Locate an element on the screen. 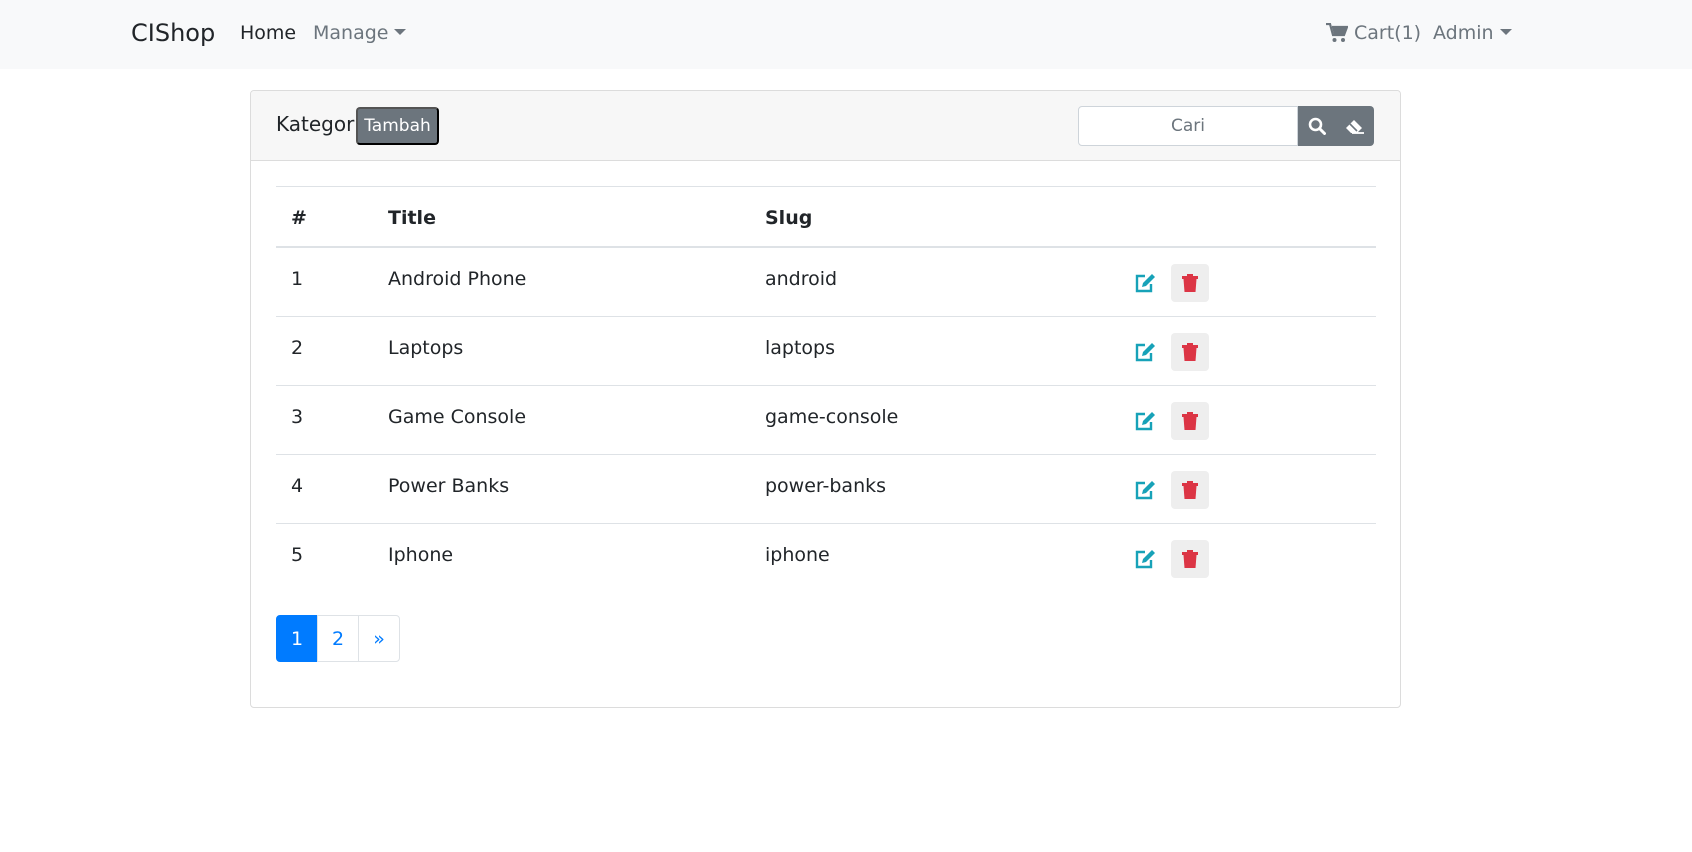 Image resolution: width=1692 pixels, height=852 pixels. row-slug: iphone is located at coordinates (797, 555).